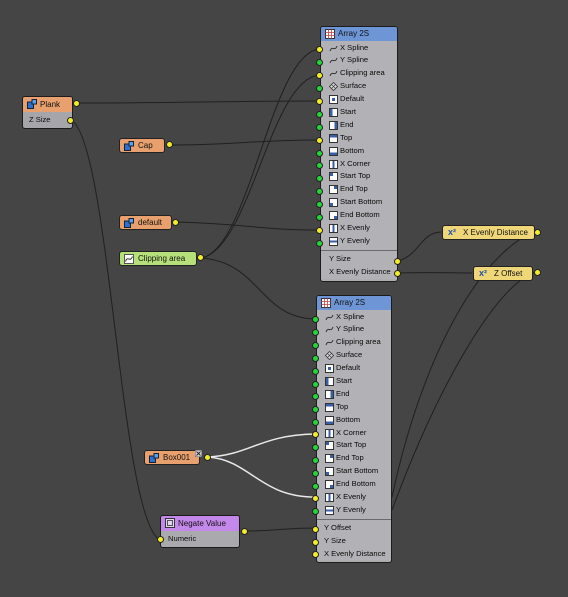 This screenshot has width=568, height=597. What do you see at coordinates (244, 531) in the screenshot?
I see `port-negate-out` at bounding box center [244, 531].